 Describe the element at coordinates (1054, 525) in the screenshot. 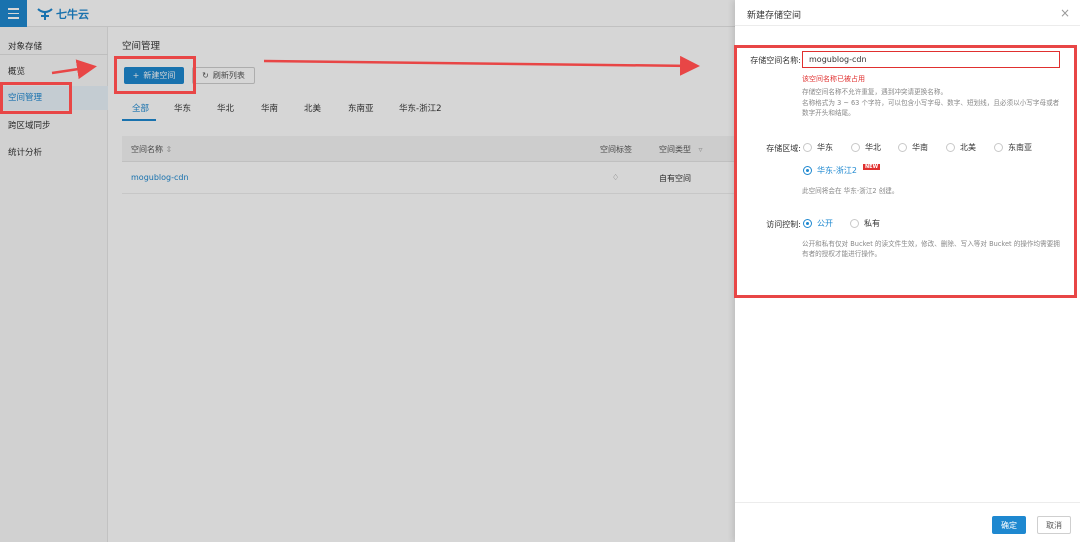

I see `cancel-button: 取消` at that location.